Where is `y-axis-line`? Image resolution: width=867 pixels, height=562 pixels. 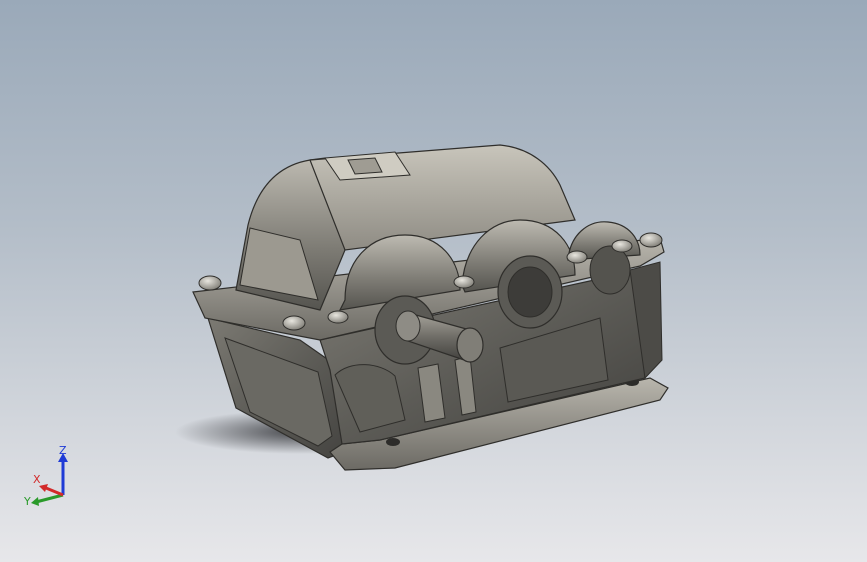
y-axis-line is located at coordinates (49, 498).